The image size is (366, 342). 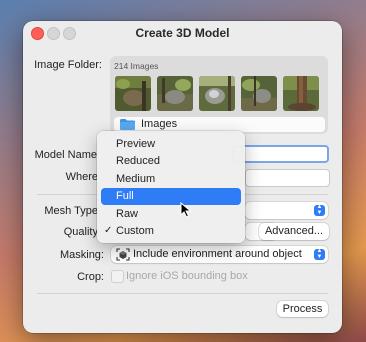 I want to click on model-name-input, so click(x=280, y=154).